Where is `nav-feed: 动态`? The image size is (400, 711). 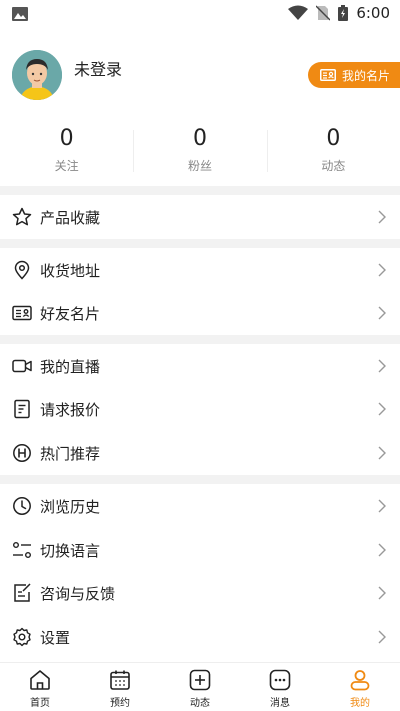 nav-feed: 动态 is located at coordinates (200, 687).